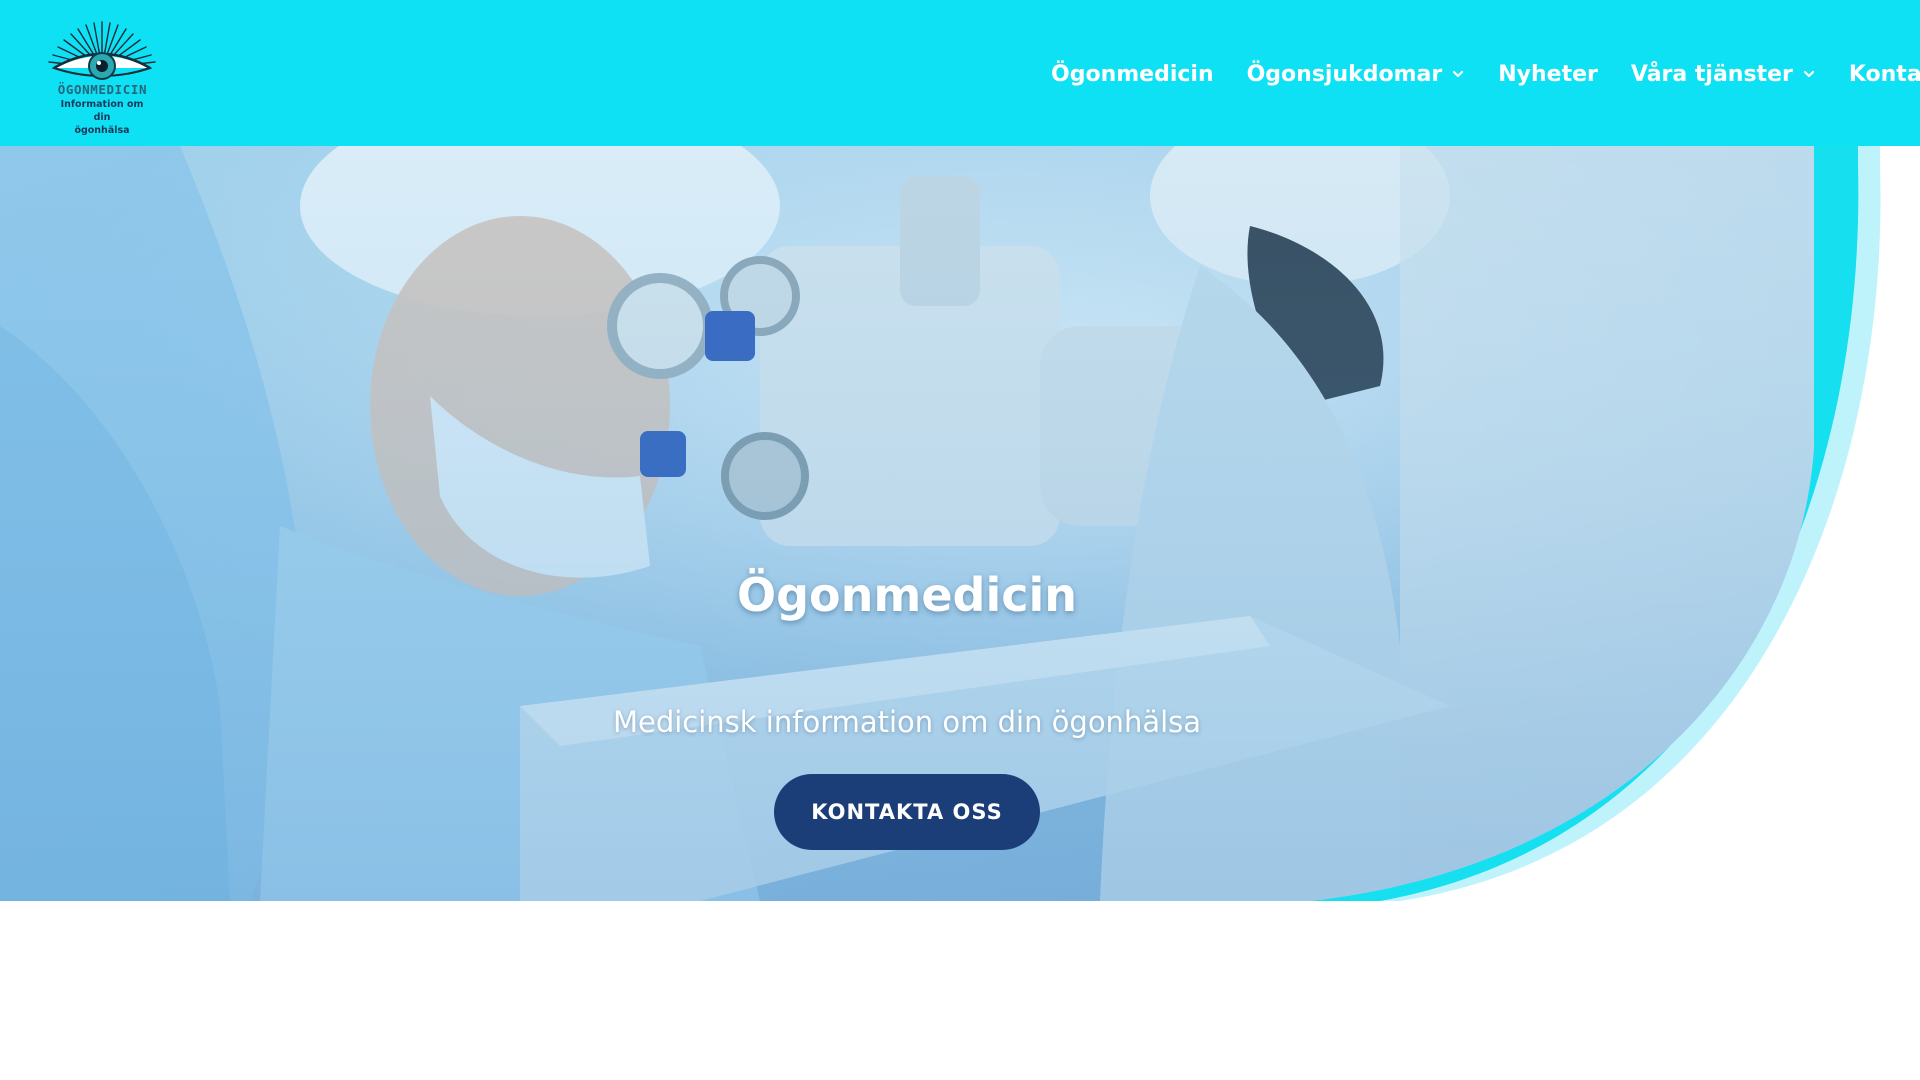 The image size is (1920, 1080). I want to click on nav-item-label: Våra tjänster, so click(1711, 74).